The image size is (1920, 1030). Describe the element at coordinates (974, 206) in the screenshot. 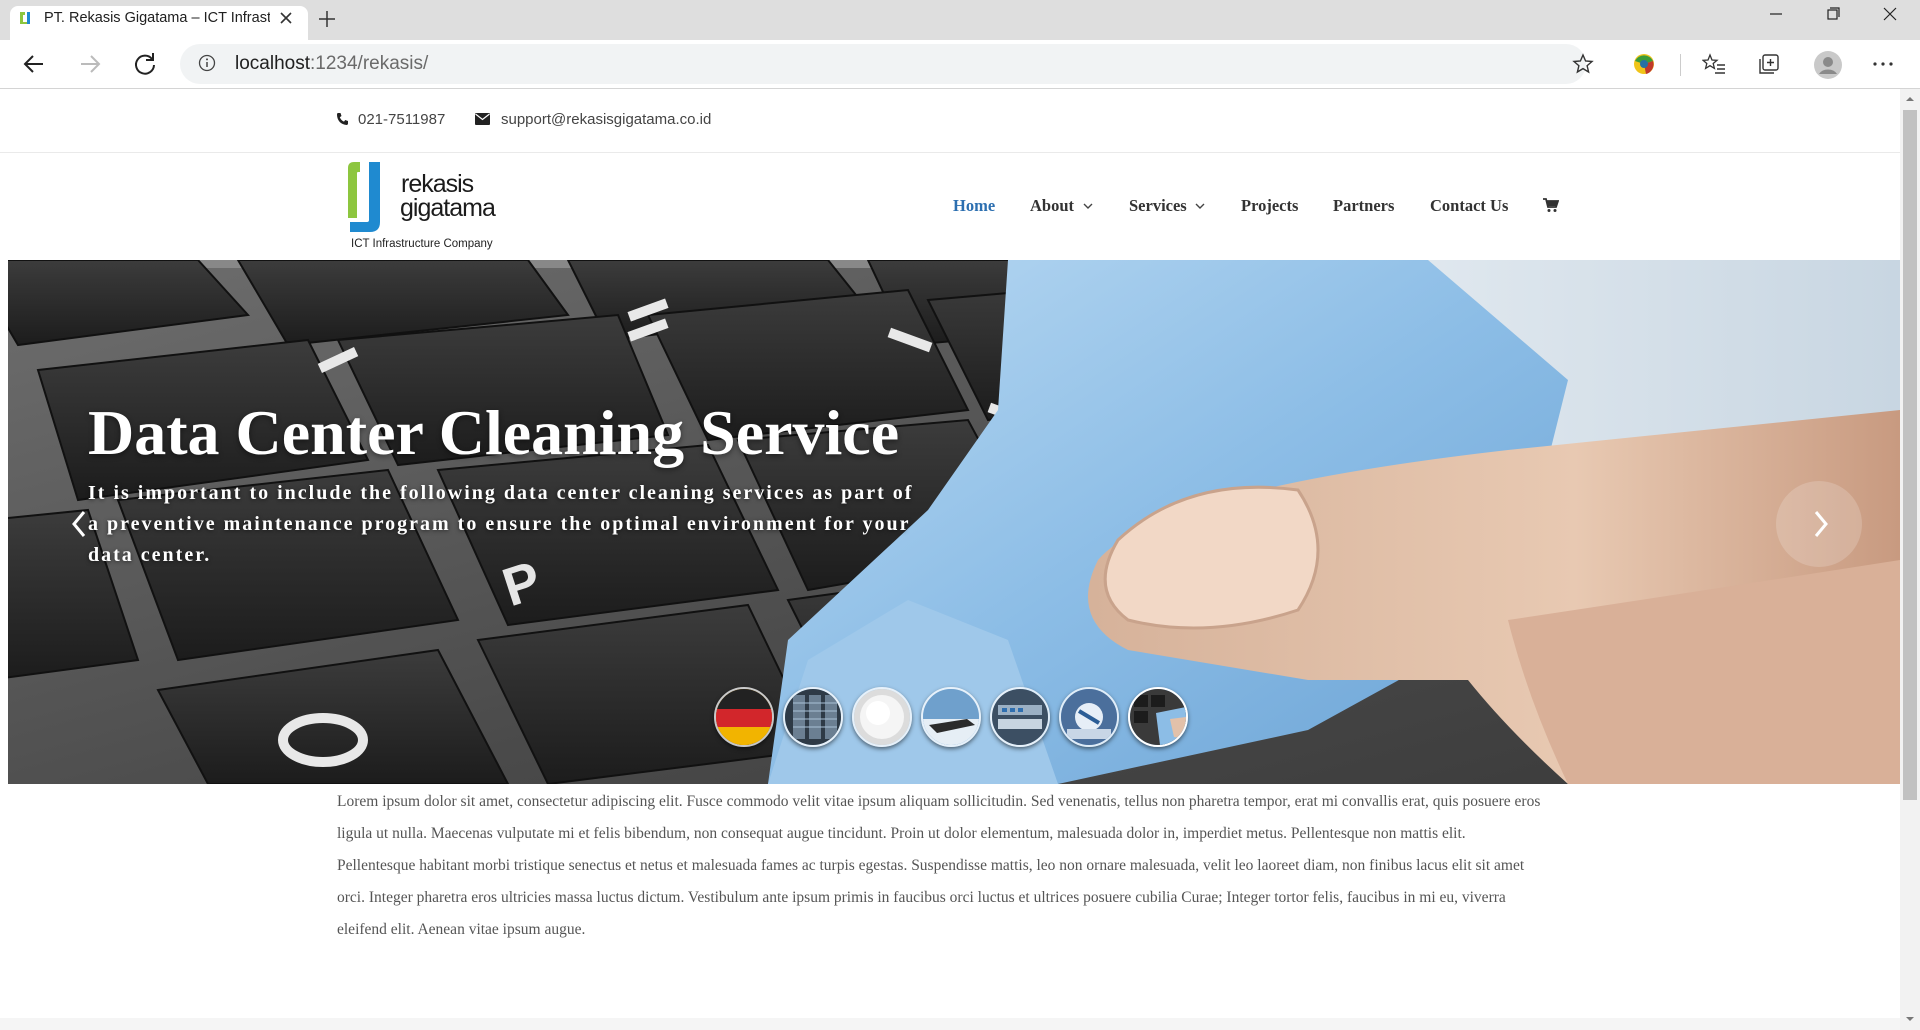

I see `nav-home: Home` at that location.